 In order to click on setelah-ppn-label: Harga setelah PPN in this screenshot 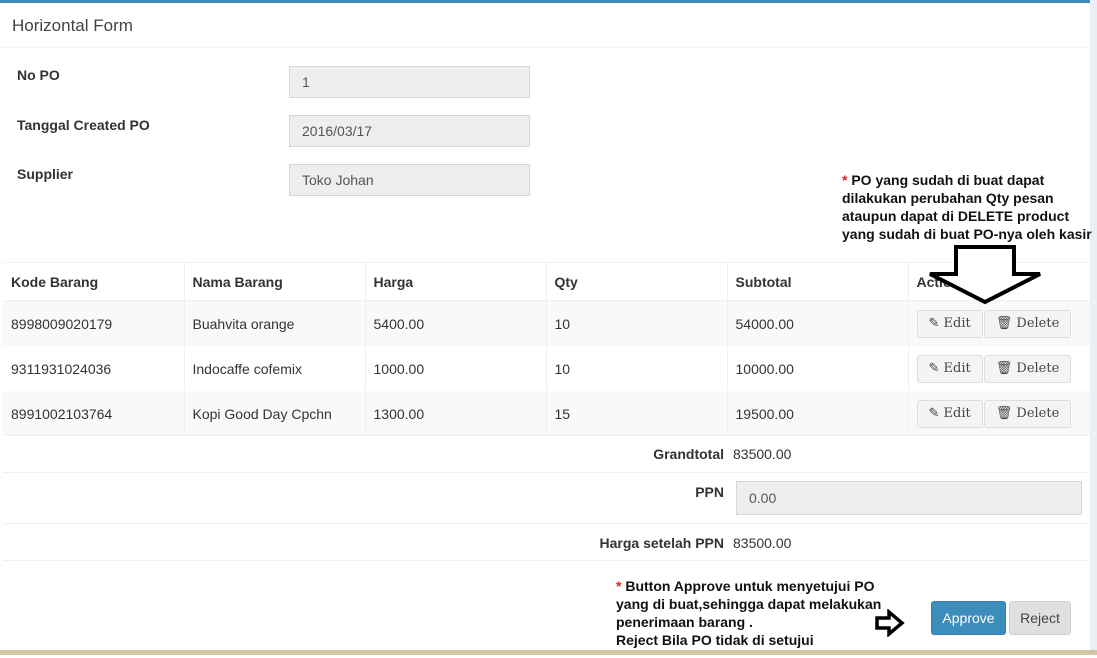, I will do `click(662, 543)`.